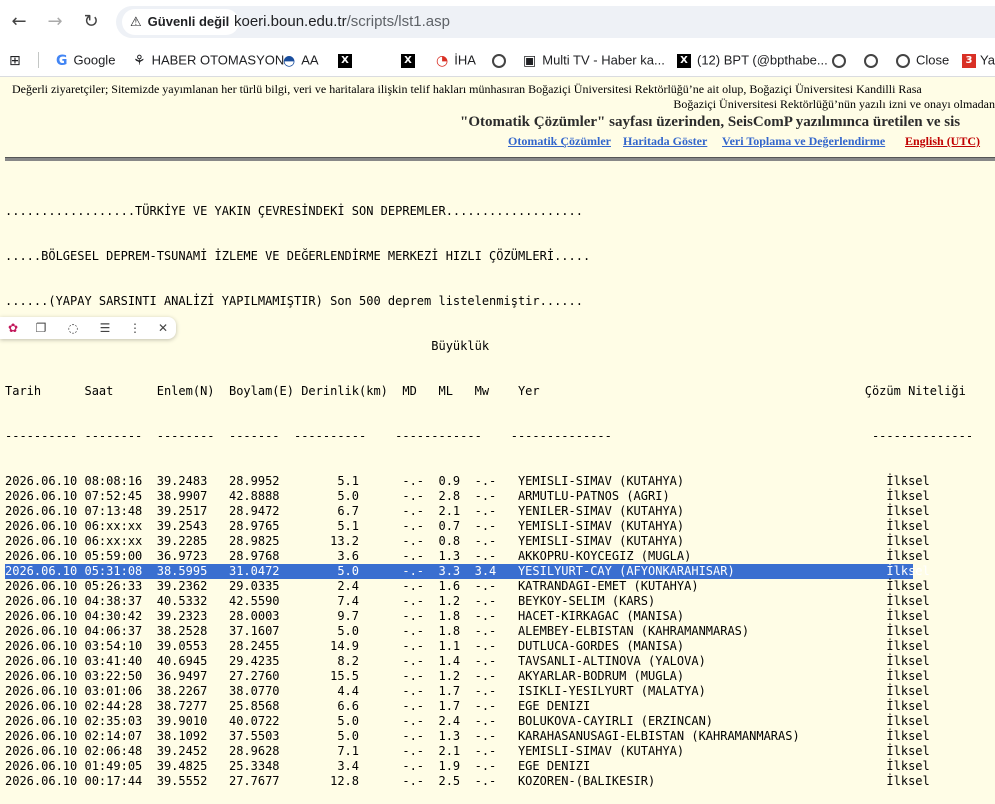 The image size is (995, 804). I want to click on warning-triangle-icon: ⚠, so click(136, 22).